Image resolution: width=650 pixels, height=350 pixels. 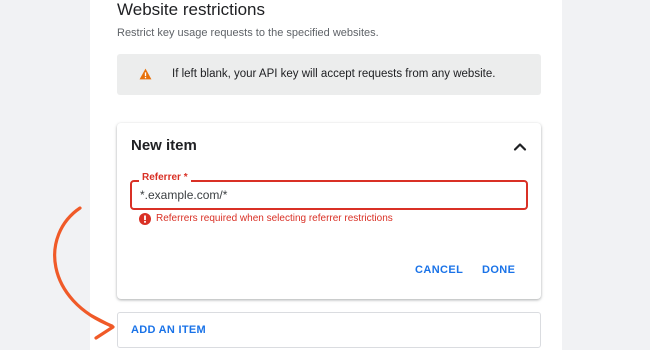 What do you see at coordinates (439, 270) in the screenshot?
I see `cancel-button: CANCEL` at bounding box center [439, 270].